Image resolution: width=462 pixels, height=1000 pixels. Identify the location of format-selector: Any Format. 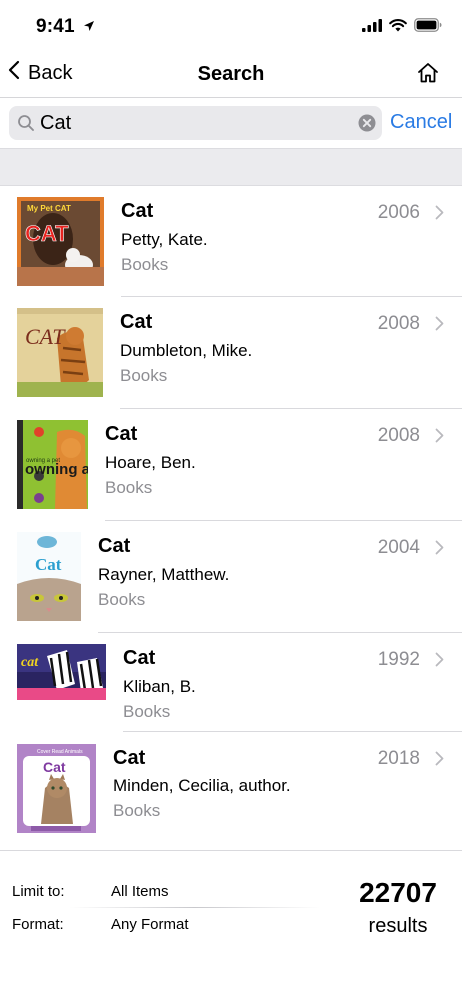
(150, 924).